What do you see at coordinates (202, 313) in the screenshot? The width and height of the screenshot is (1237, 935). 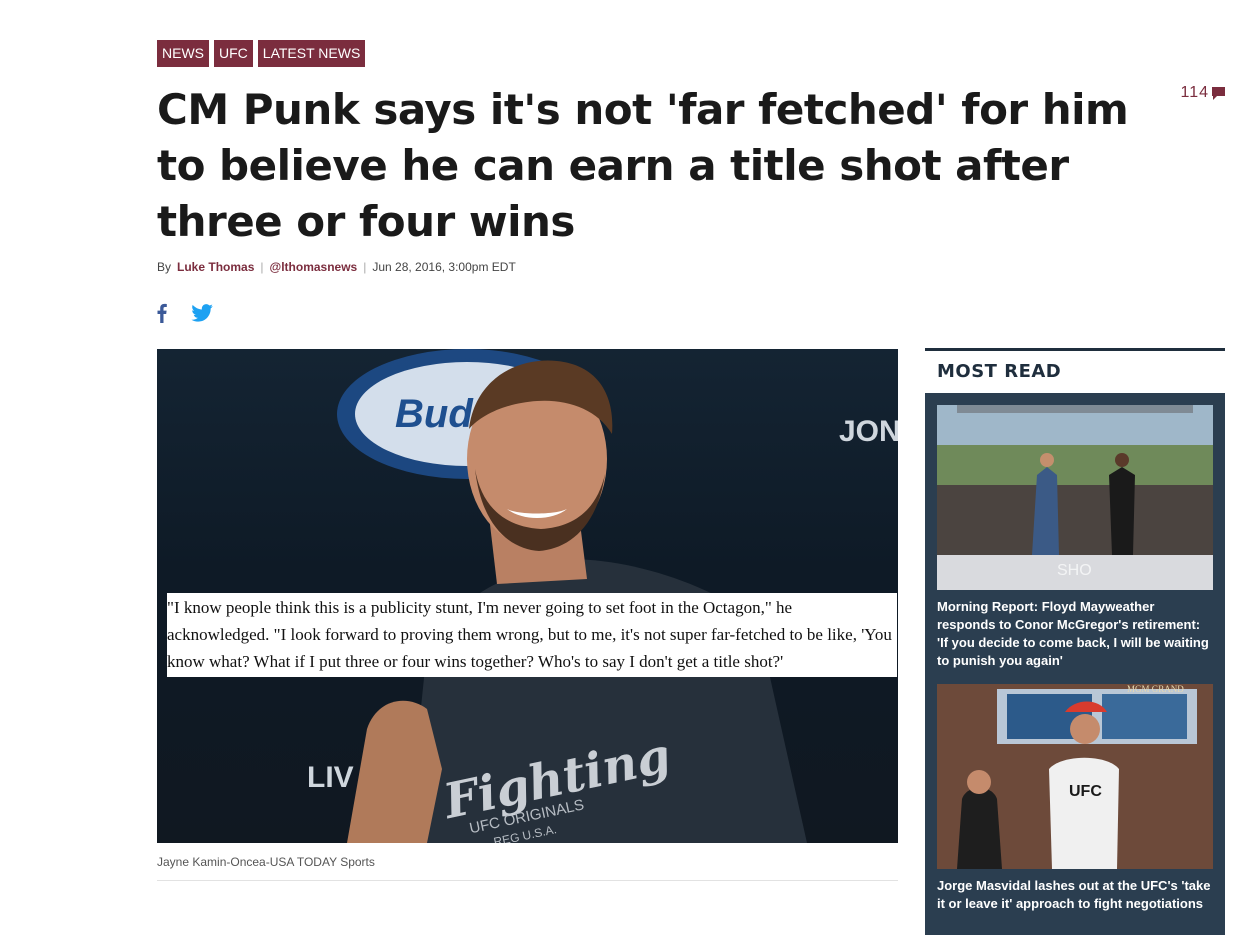 I see `twitter-icon` at bounding box center [202, 313].